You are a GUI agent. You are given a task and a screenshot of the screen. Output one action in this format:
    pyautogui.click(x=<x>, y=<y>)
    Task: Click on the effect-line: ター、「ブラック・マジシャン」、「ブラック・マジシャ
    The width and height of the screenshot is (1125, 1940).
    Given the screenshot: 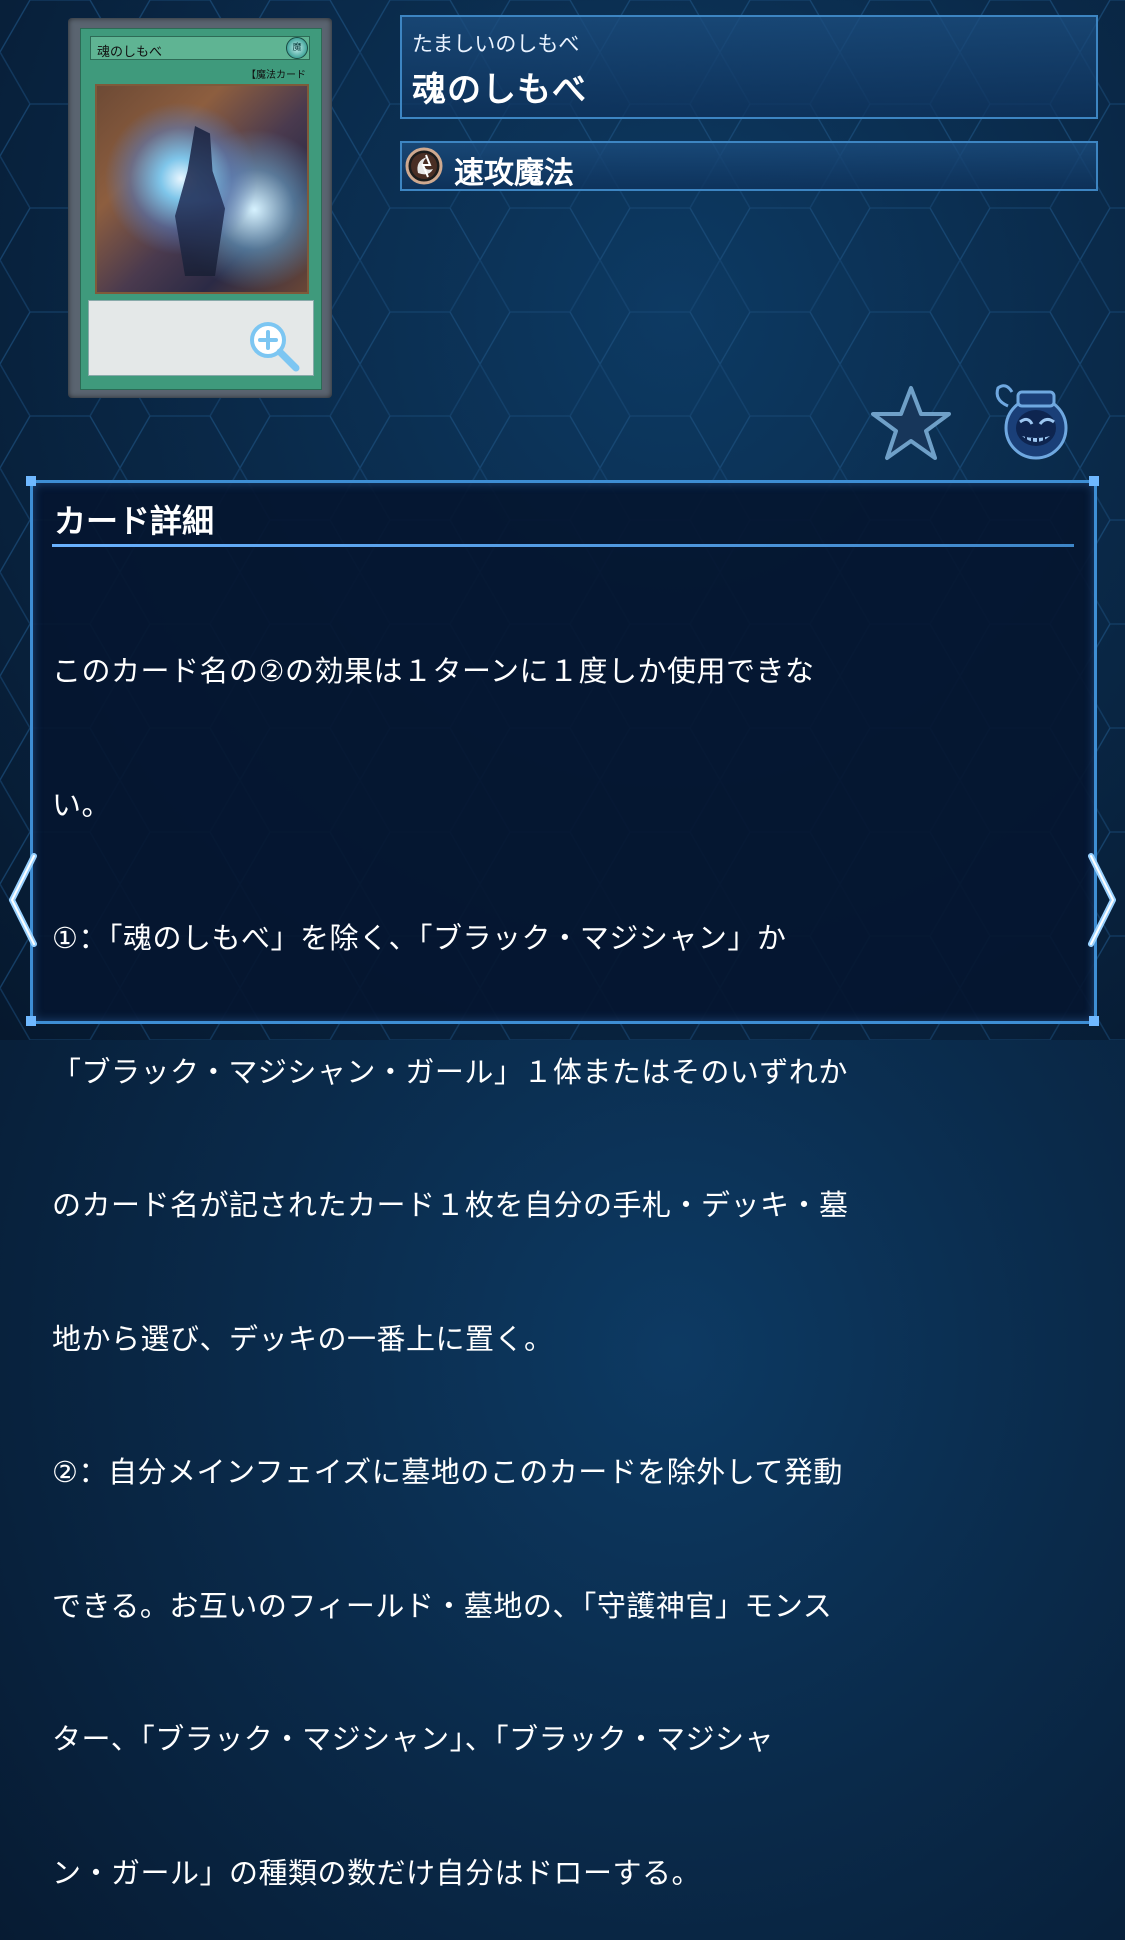 What is the action you would take?
    pyautogui.click(x=413, y=1739)
    